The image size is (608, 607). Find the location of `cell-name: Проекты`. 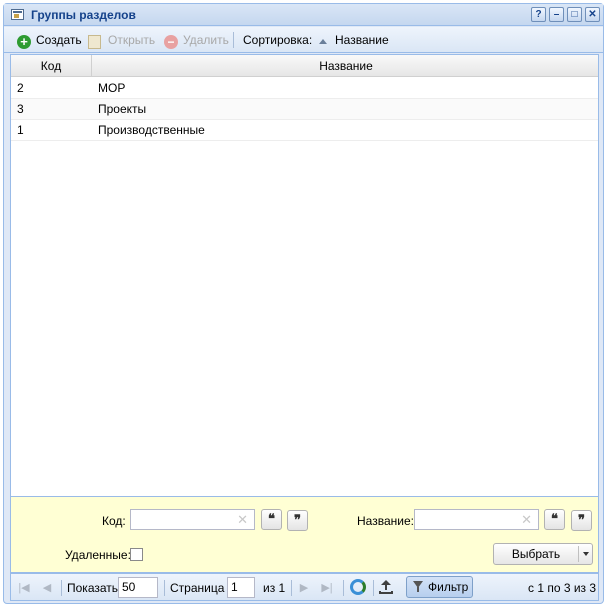

cell-name: Проекты is located at coordinates (122, 109).